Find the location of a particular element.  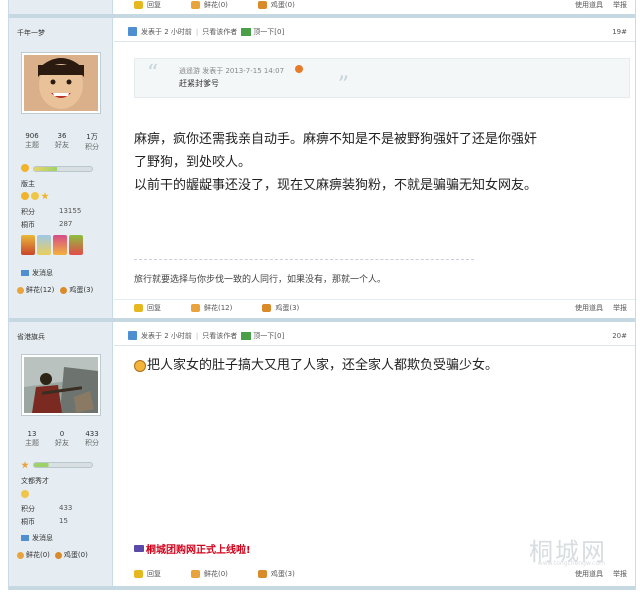

body-line: 麻痹，疯你还需我亲自动手。麻痹不知是不是被野狗强奸了还是你强奸 is located at coordinates (336, 139).